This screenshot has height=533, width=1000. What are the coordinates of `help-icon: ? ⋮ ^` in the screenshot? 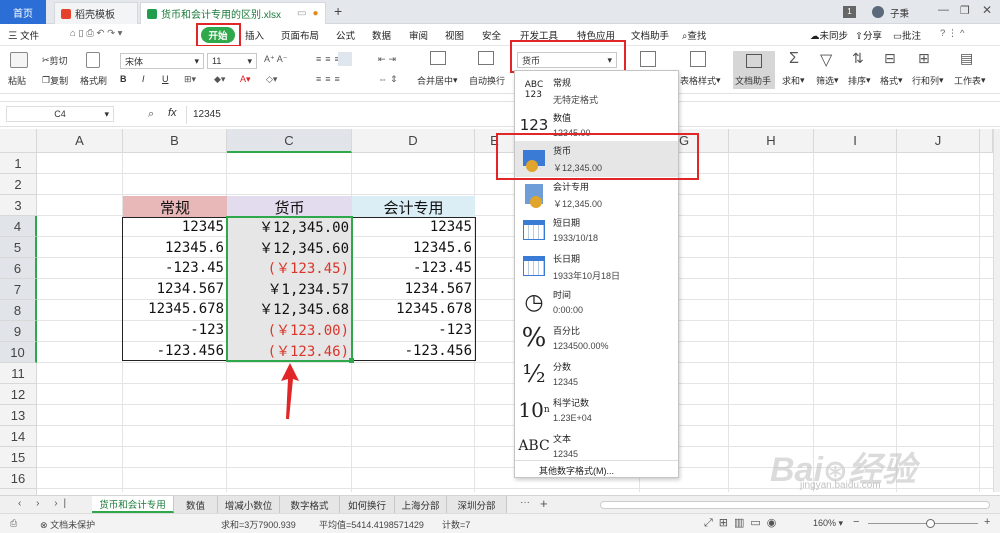 It's located at (952, 33).